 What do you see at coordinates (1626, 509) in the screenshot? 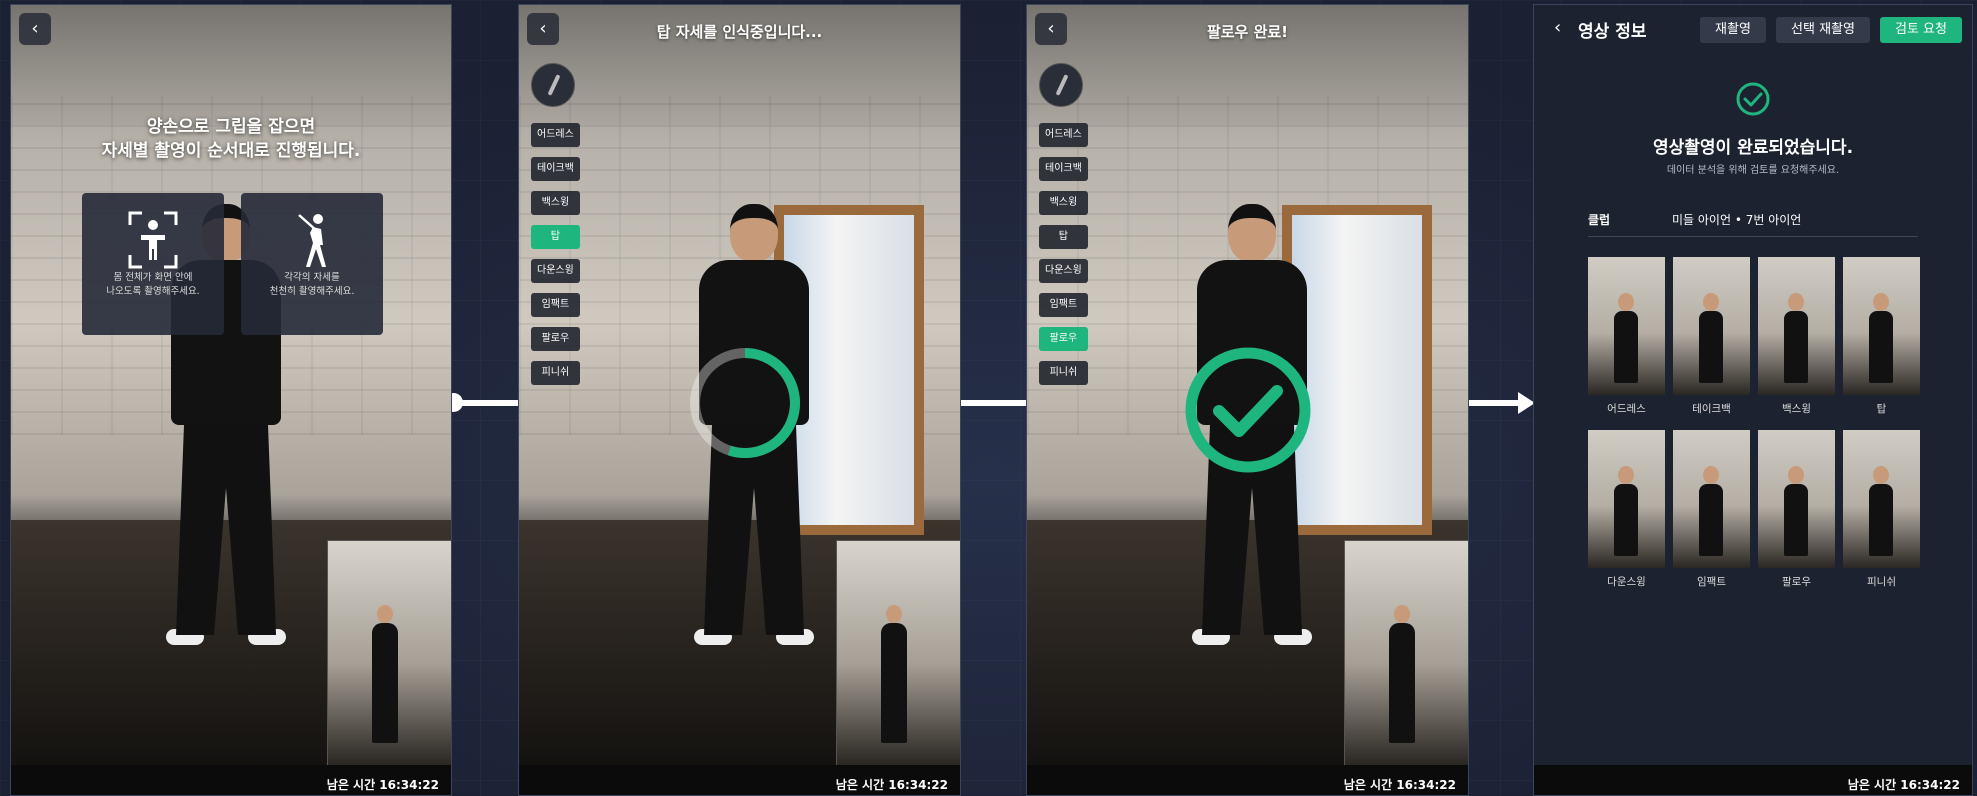
I see `pose-thumb-downswing: 다운스윙` at bounding box center [1626, 509].